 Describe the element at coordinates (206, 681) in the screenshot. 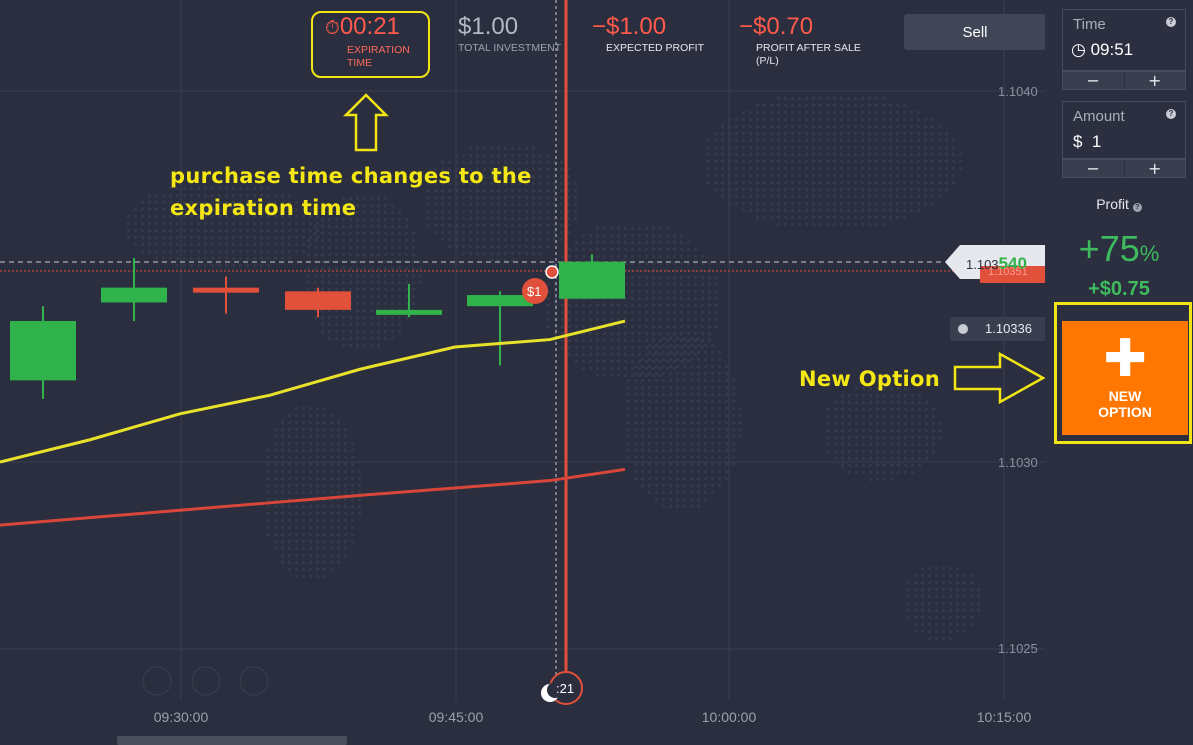

I see `center-button` at that location.